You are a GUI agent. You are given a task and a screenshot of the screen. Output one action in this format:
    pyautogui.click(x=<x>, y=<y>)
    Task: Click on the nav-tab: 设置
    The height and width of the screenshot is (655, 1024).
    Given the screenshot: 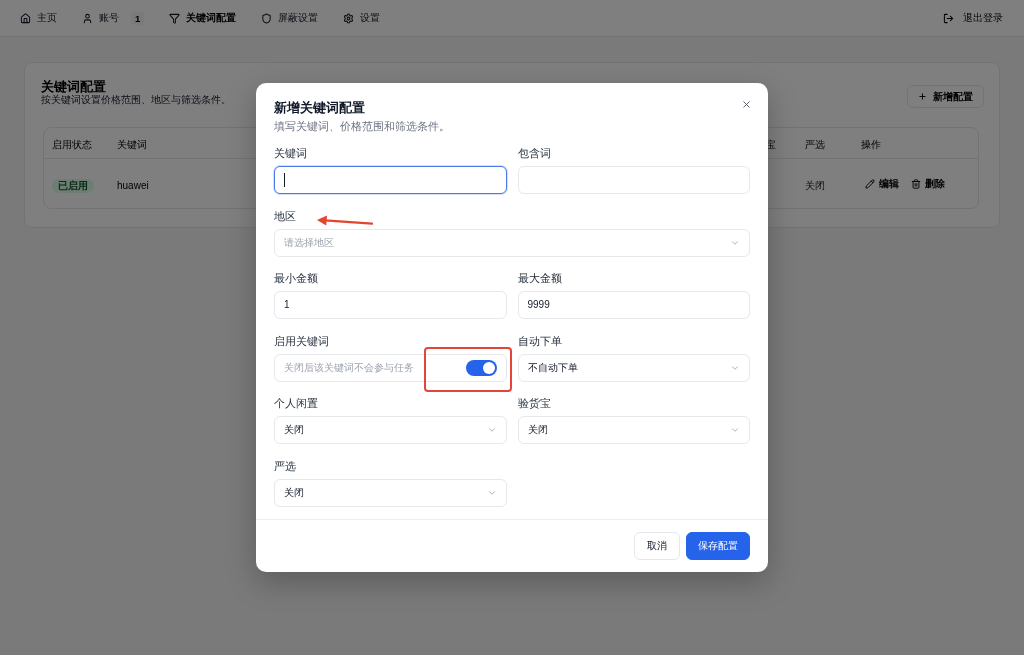 What is the action you would take?
    pyautogui.click(x=362, y=18)
    